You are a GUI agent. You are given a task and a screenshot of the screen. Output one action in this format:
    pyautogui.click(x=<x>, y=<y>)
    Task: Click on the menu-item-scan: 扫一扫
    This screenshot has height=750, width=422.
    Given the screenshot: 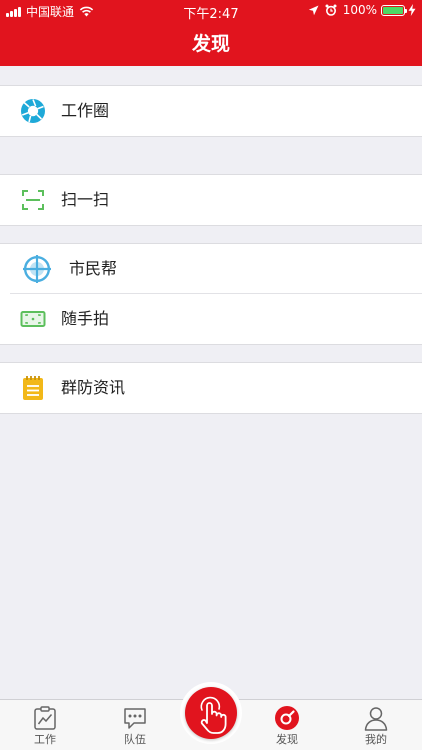 What is the action you would take?
    pyautogui.click(x=211, y=200)
    